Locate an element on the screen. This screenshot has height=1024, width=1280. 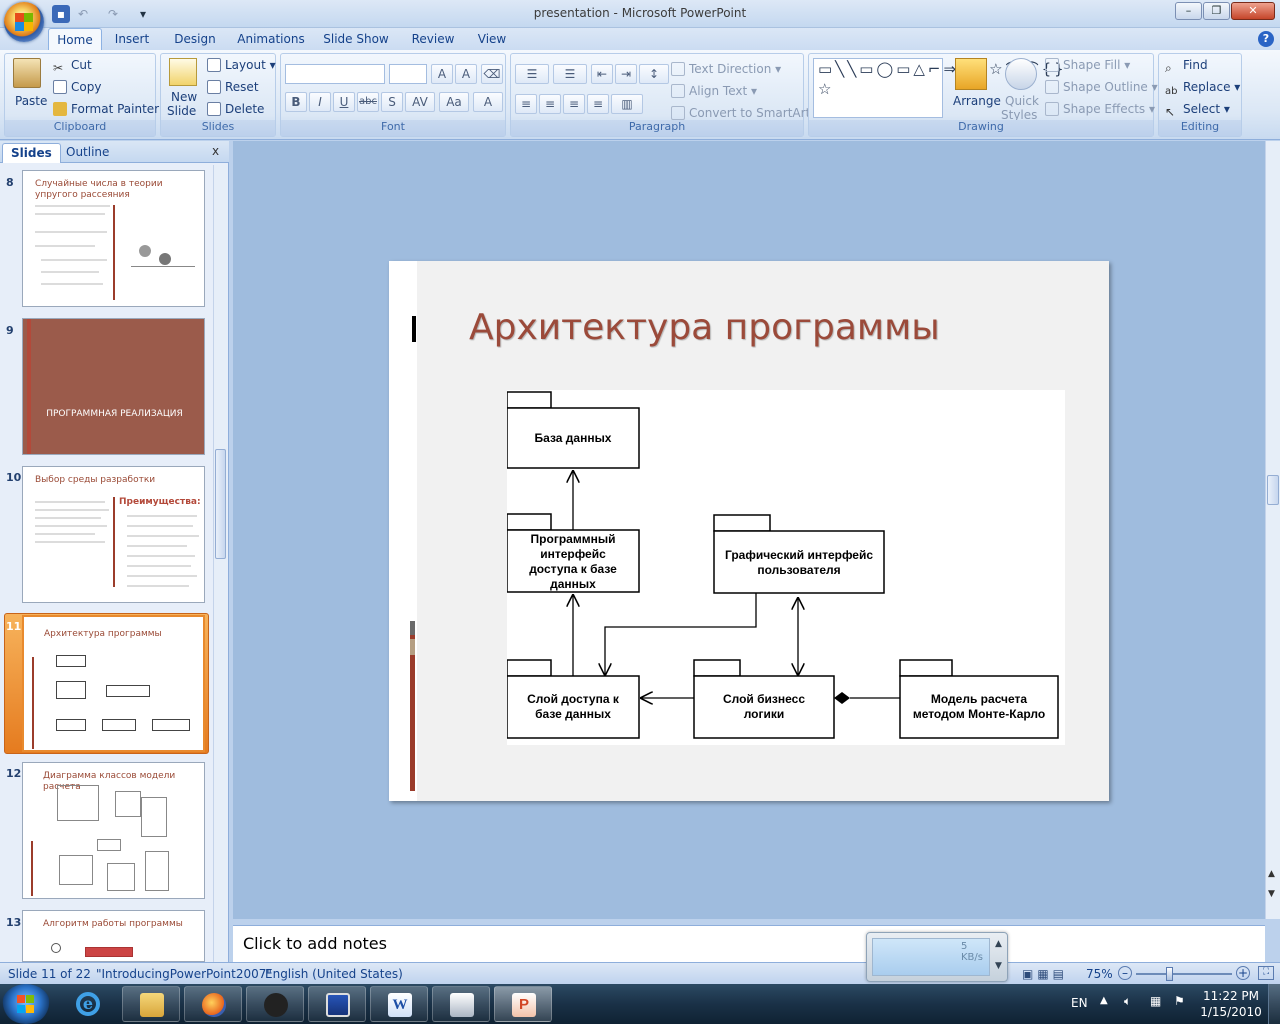
taskbar-powerpoint: P is located at coordinates (523, 1004).